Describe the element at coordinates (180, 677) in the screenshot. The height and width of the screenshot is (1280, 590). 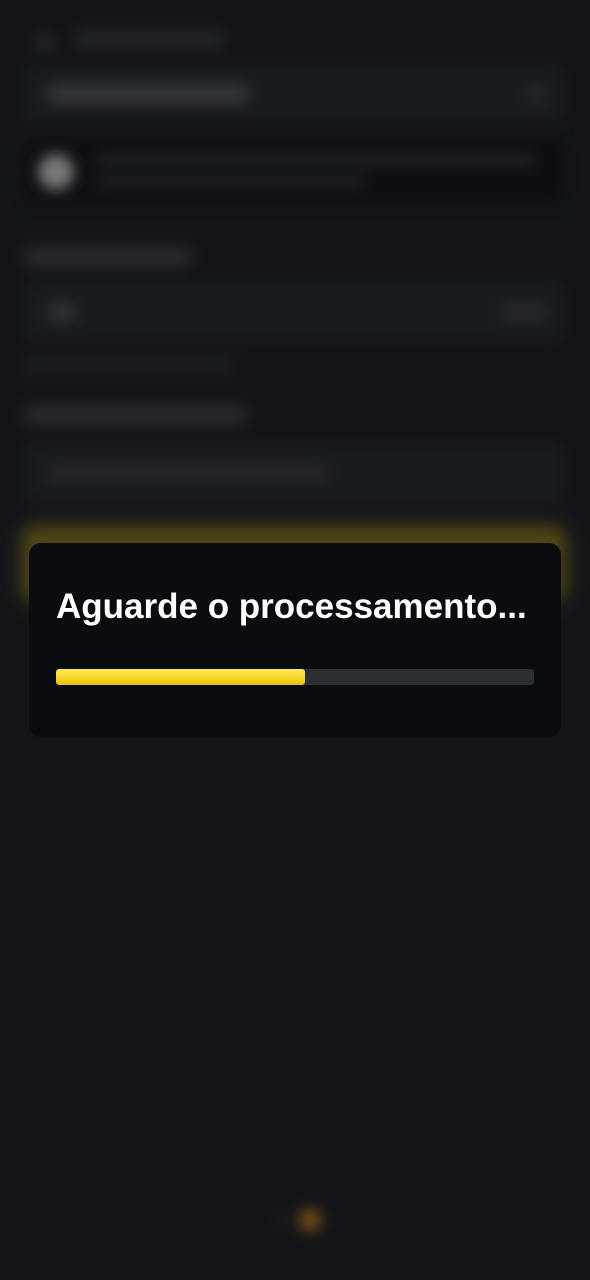
I see `progress-bar-fill` at that location.